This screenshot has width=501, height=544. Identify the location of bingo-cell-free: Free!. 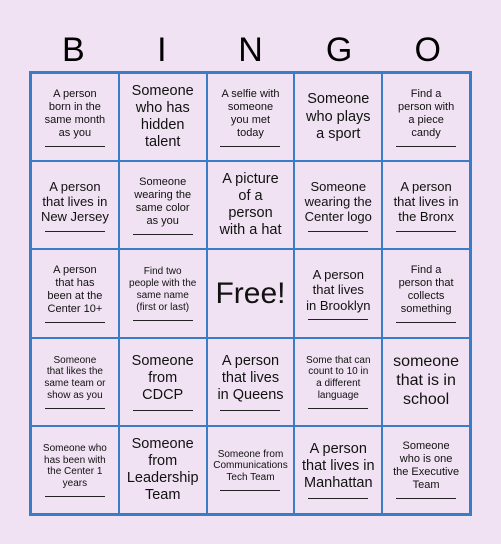
(250, 293).